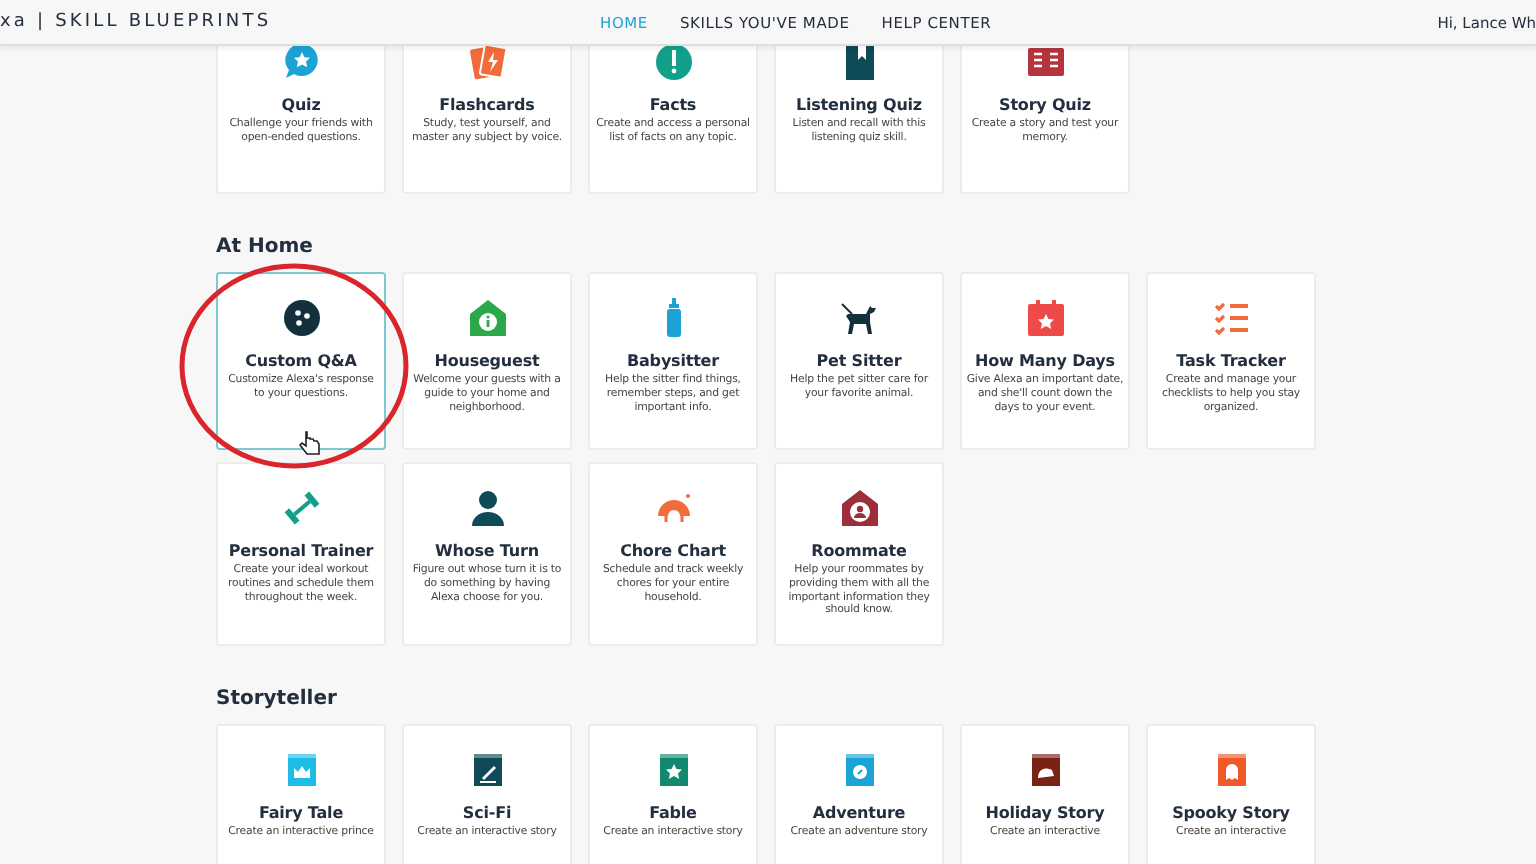 This screenshot has width=1536, height=864. What do you see at coordinates (277, 701) in the screenshot?
I see `section-heading: Storyteller` at bounding box center [277, 701].